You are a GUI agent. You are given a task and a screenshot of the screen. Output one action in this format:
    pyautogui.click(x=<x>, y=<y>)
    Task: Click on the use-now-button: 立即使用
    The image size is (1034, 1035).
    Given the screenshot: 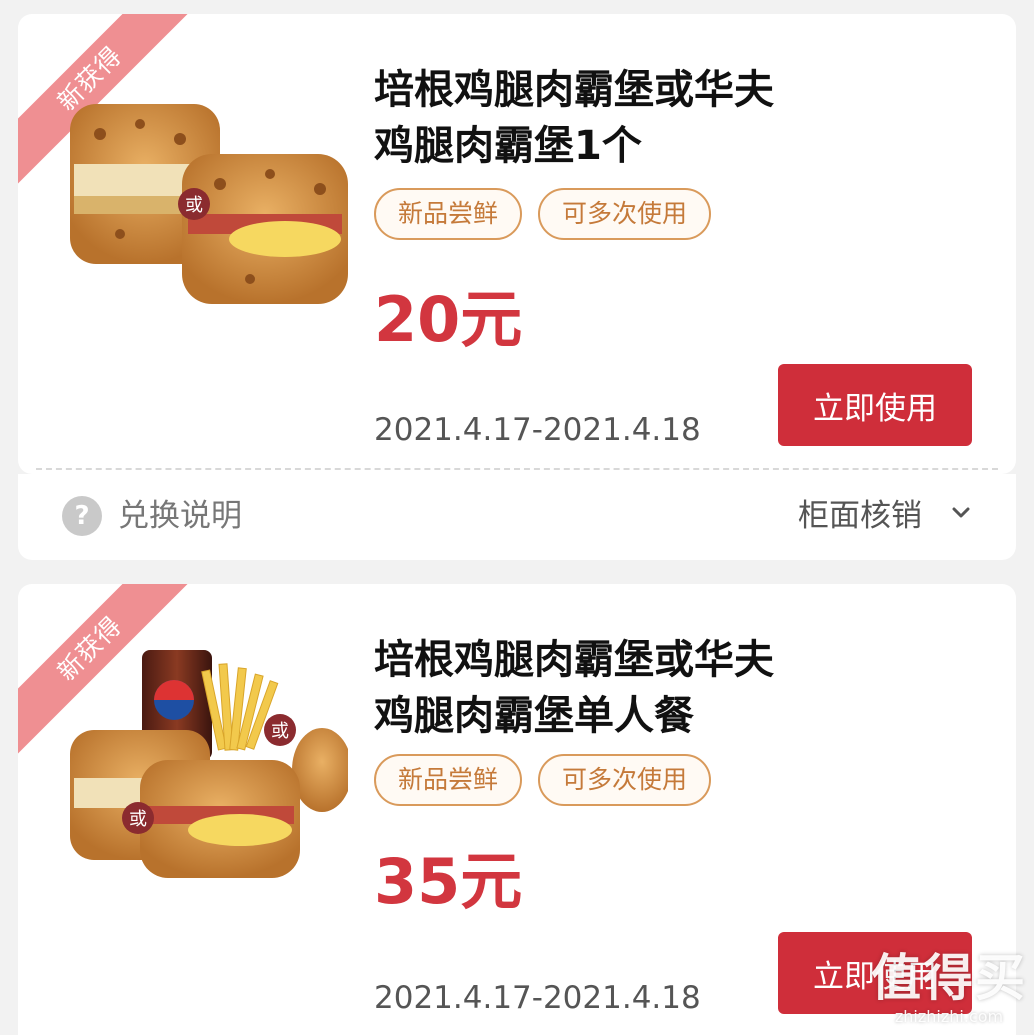 What is the action you would take?
    pyautogui.click(x=875, y=405)
    